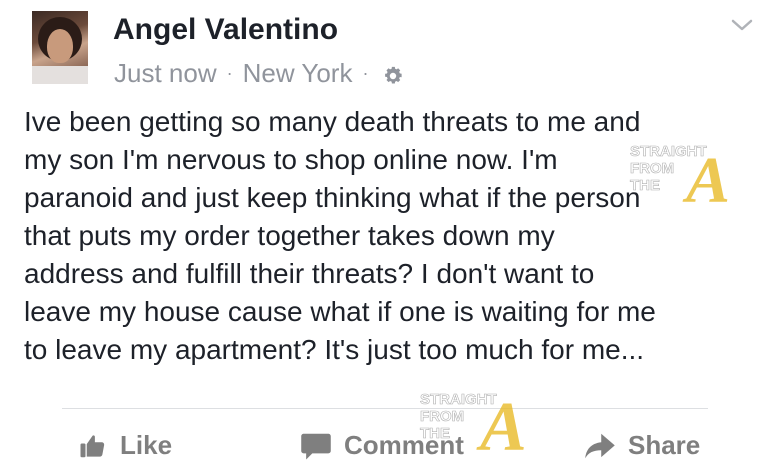 Image resolution: width=768 pixels, height=476 pixels. Describe the element at coordinates (92, 445) in the screenshot. I see `thumbs-up-icon` at that location.